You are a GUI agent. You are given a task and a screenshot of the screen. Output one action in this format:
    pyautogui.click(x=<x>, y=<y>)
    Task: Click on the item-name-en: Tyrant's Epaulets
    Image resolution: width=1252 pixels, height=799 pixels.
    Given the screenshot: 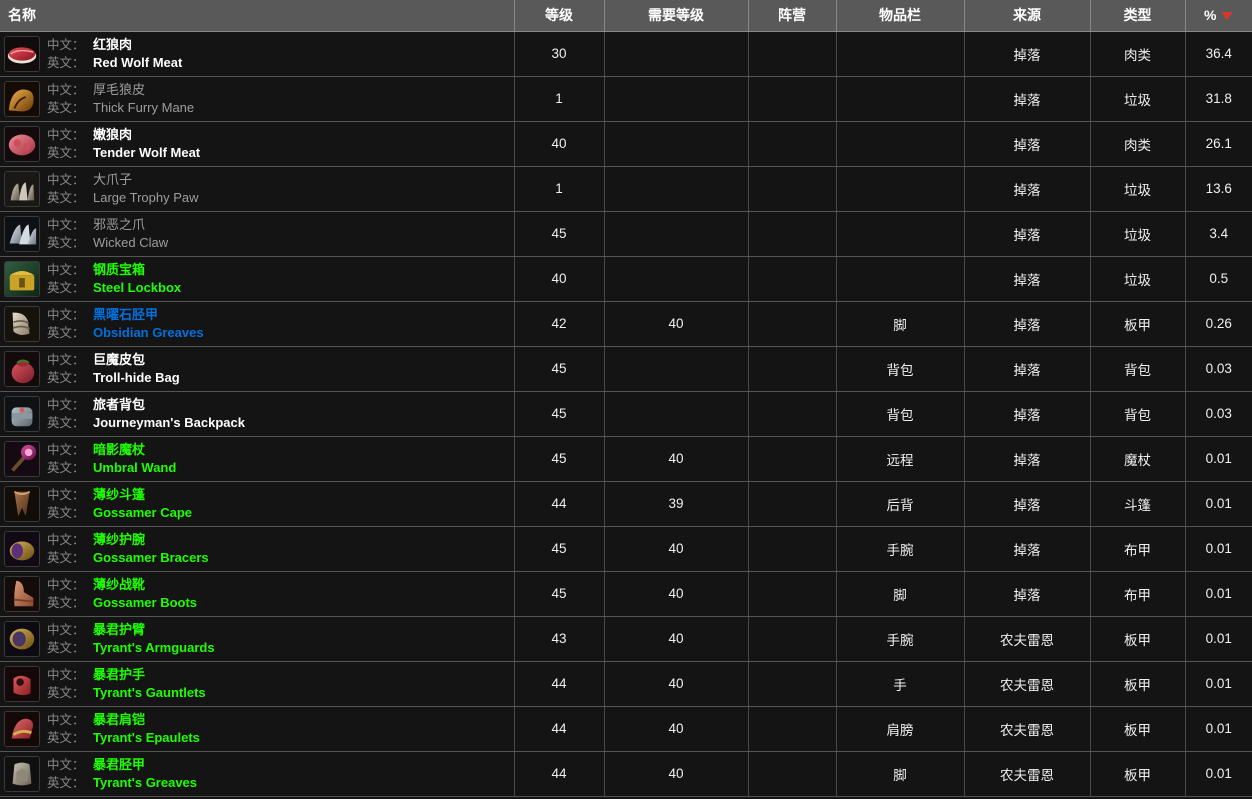 What is the action you would take?
    pyautogui.click(x=146, y=737)
    